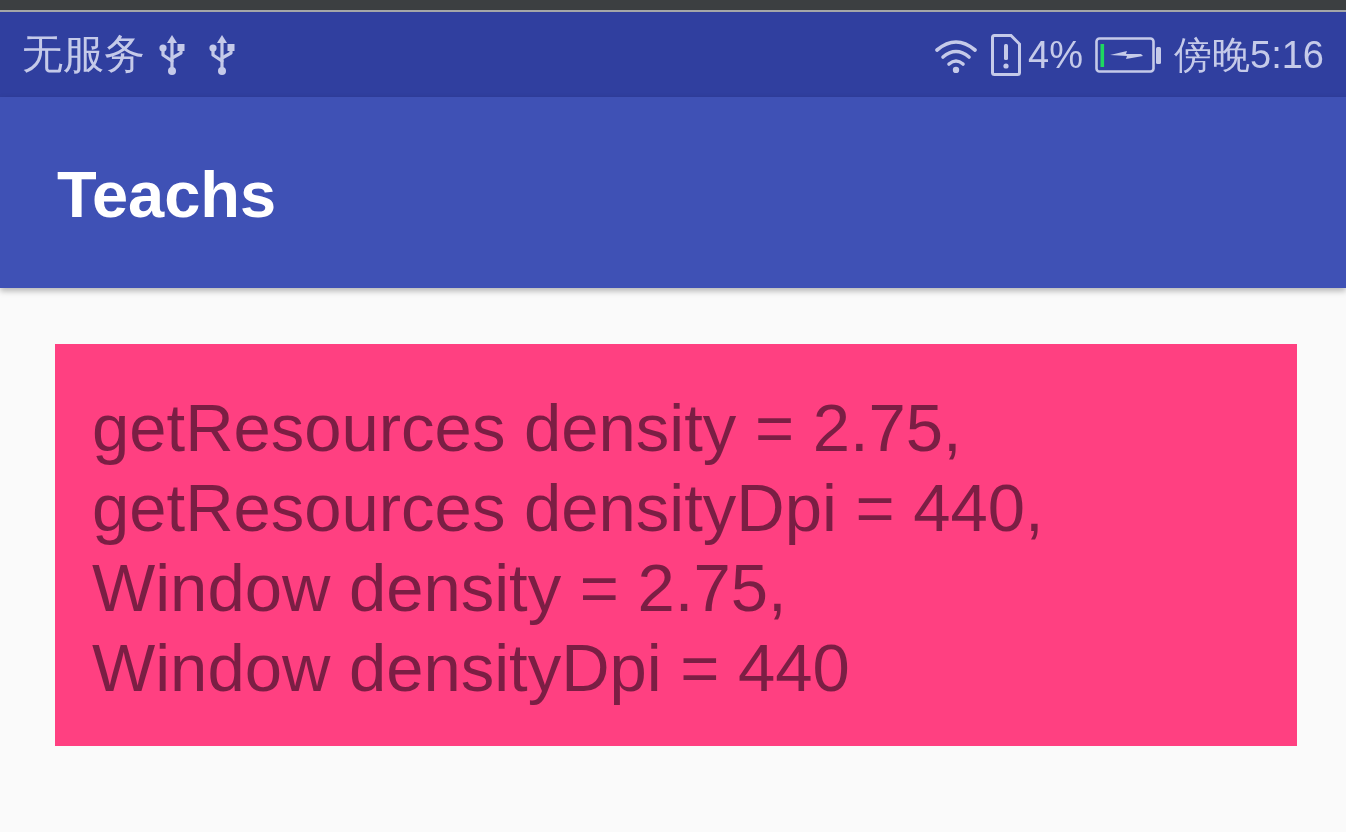  What do you see at coordinates (1056, 54) in the screenshot?
I see `battery-percent-text: 4%` at bounding box center [1056, 54].